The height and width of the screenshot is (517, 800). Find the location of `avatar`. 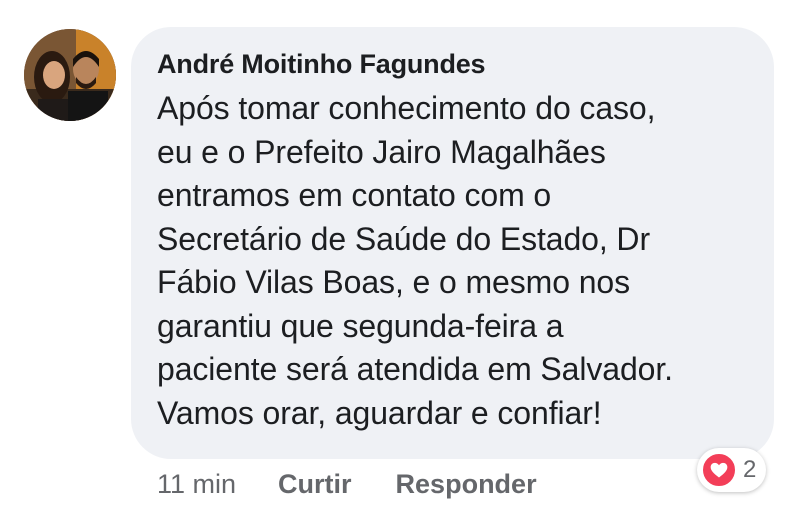

avatar is located at coordinates (70, 75).